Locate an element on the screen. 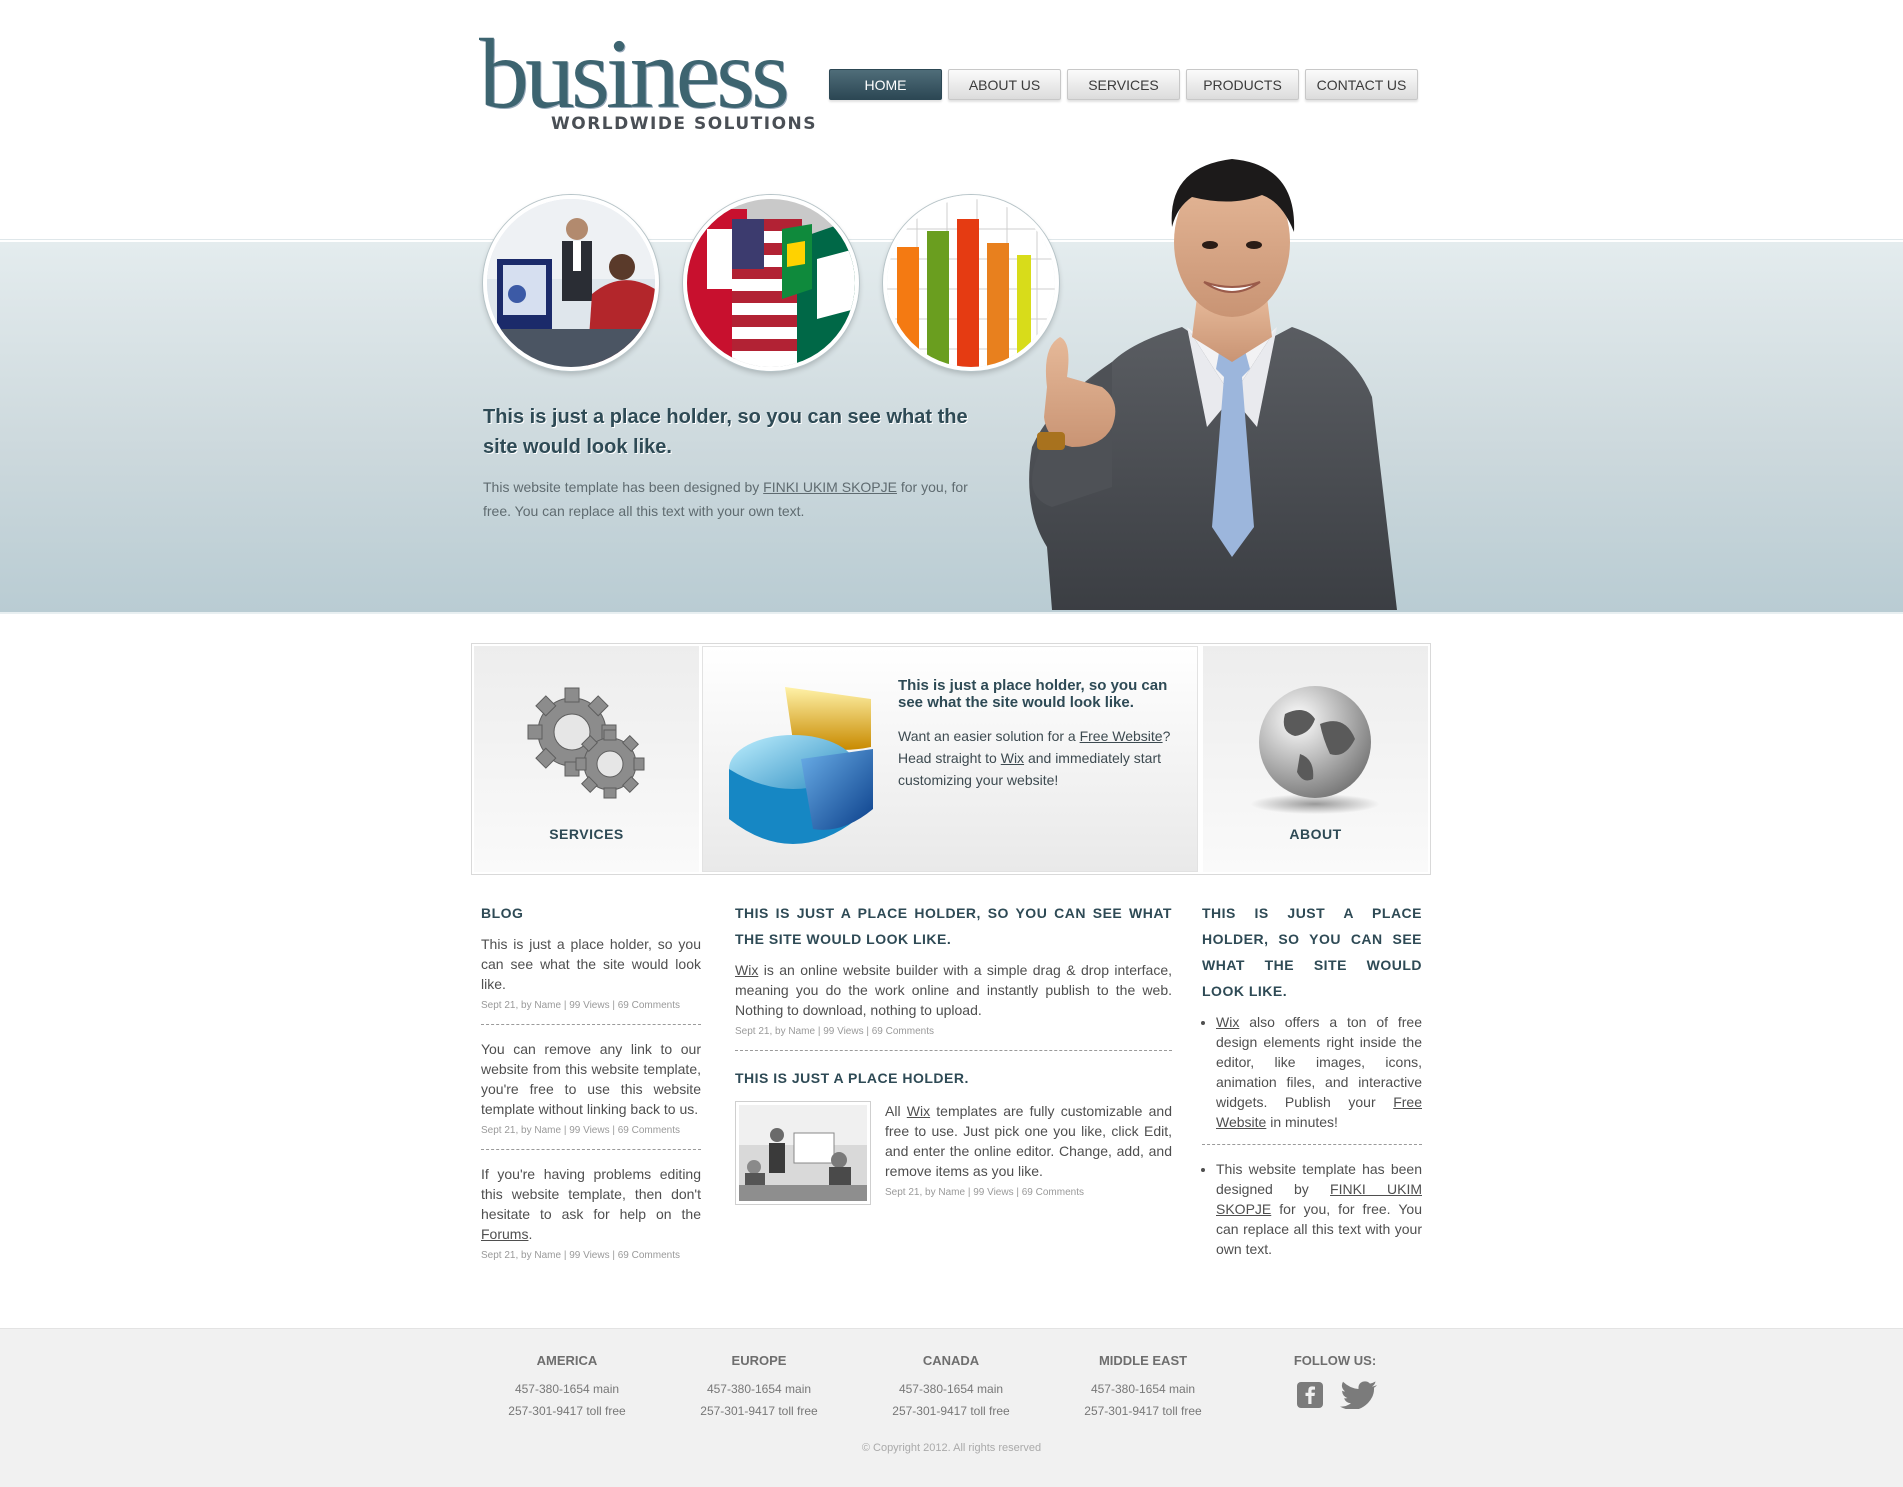  social-links is located at coordinates (1337, 1395).